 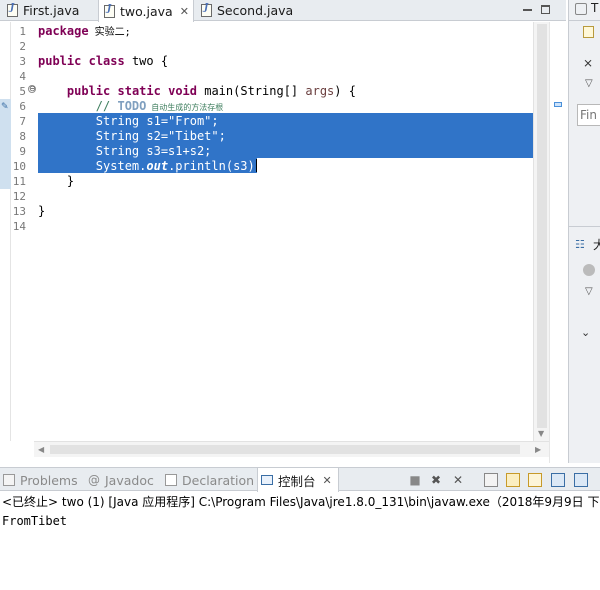 I want to click on tab-label: Declaration, so click(x=218, y=480).